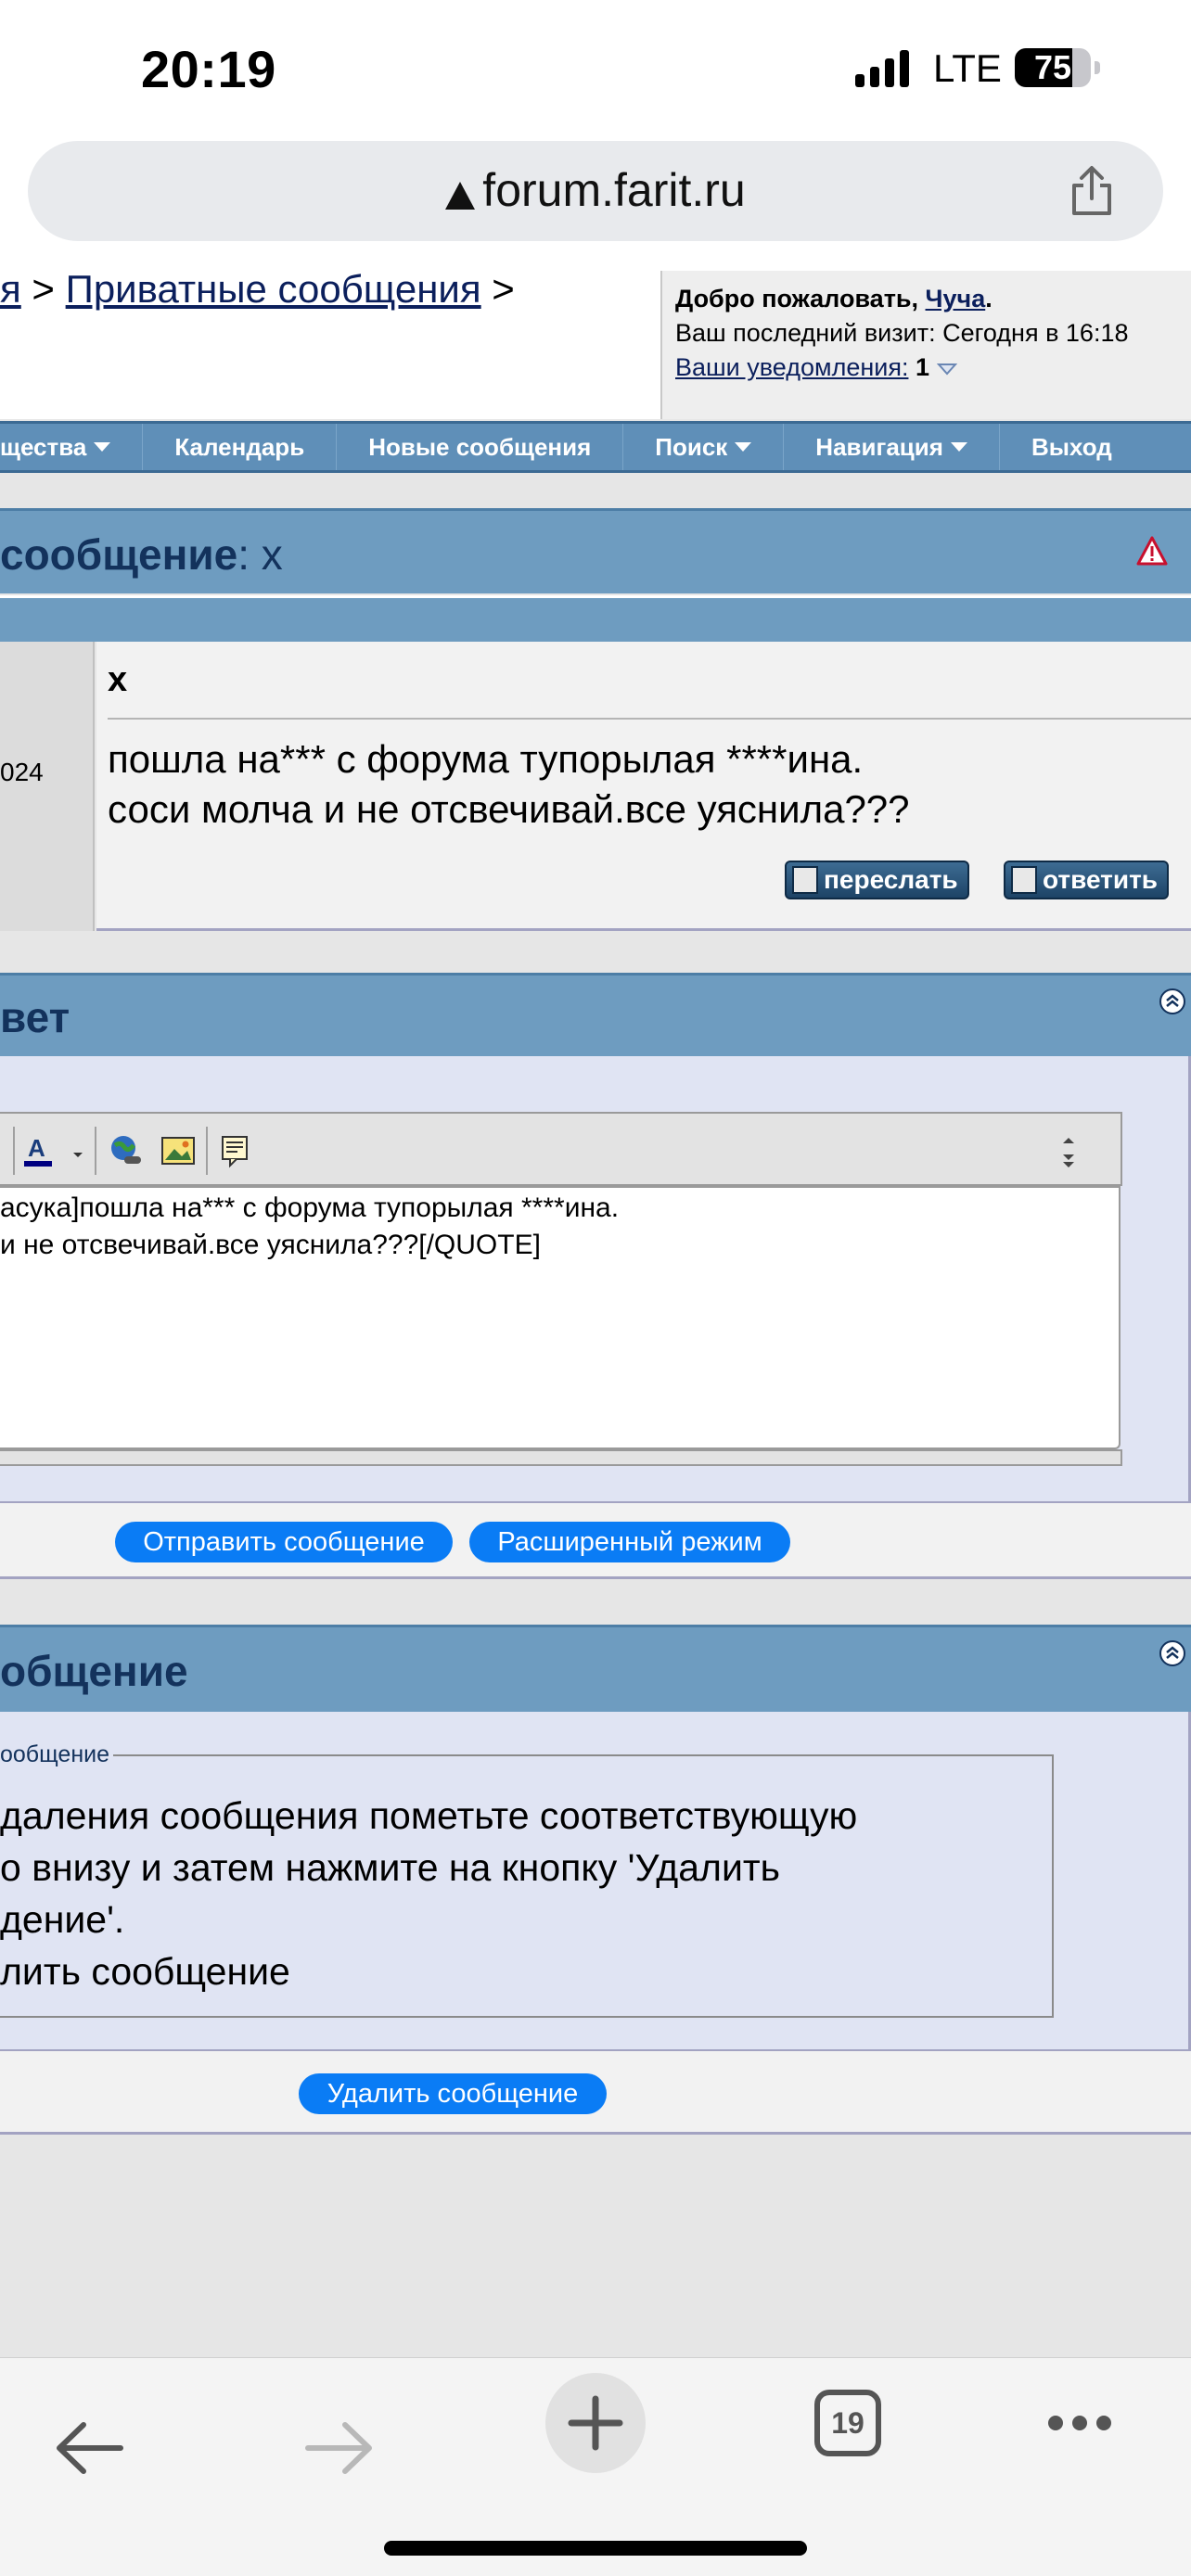 The image size is (1191, 2576). I want to click on more-menu-icon, so click(1079, 2423).